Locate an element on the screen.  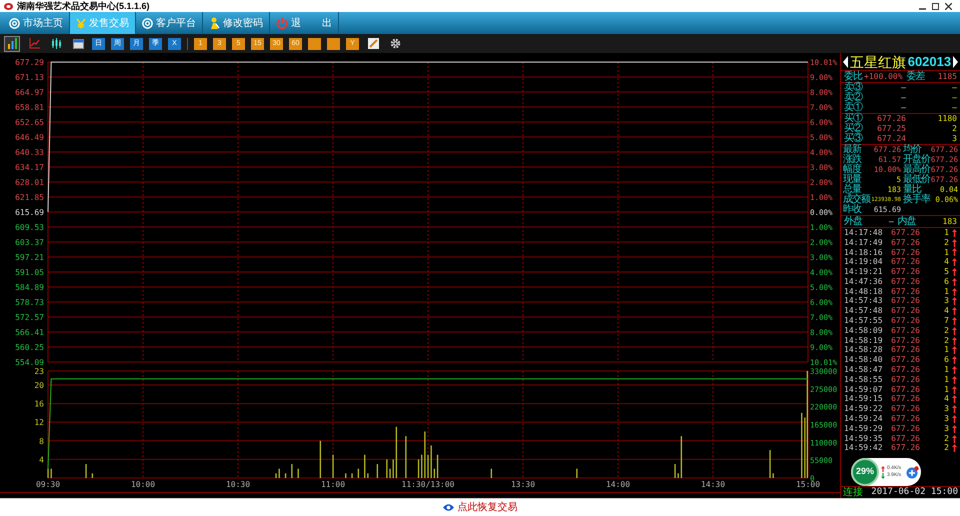
field-label: 换手率 is located at coordinates (916, 200).